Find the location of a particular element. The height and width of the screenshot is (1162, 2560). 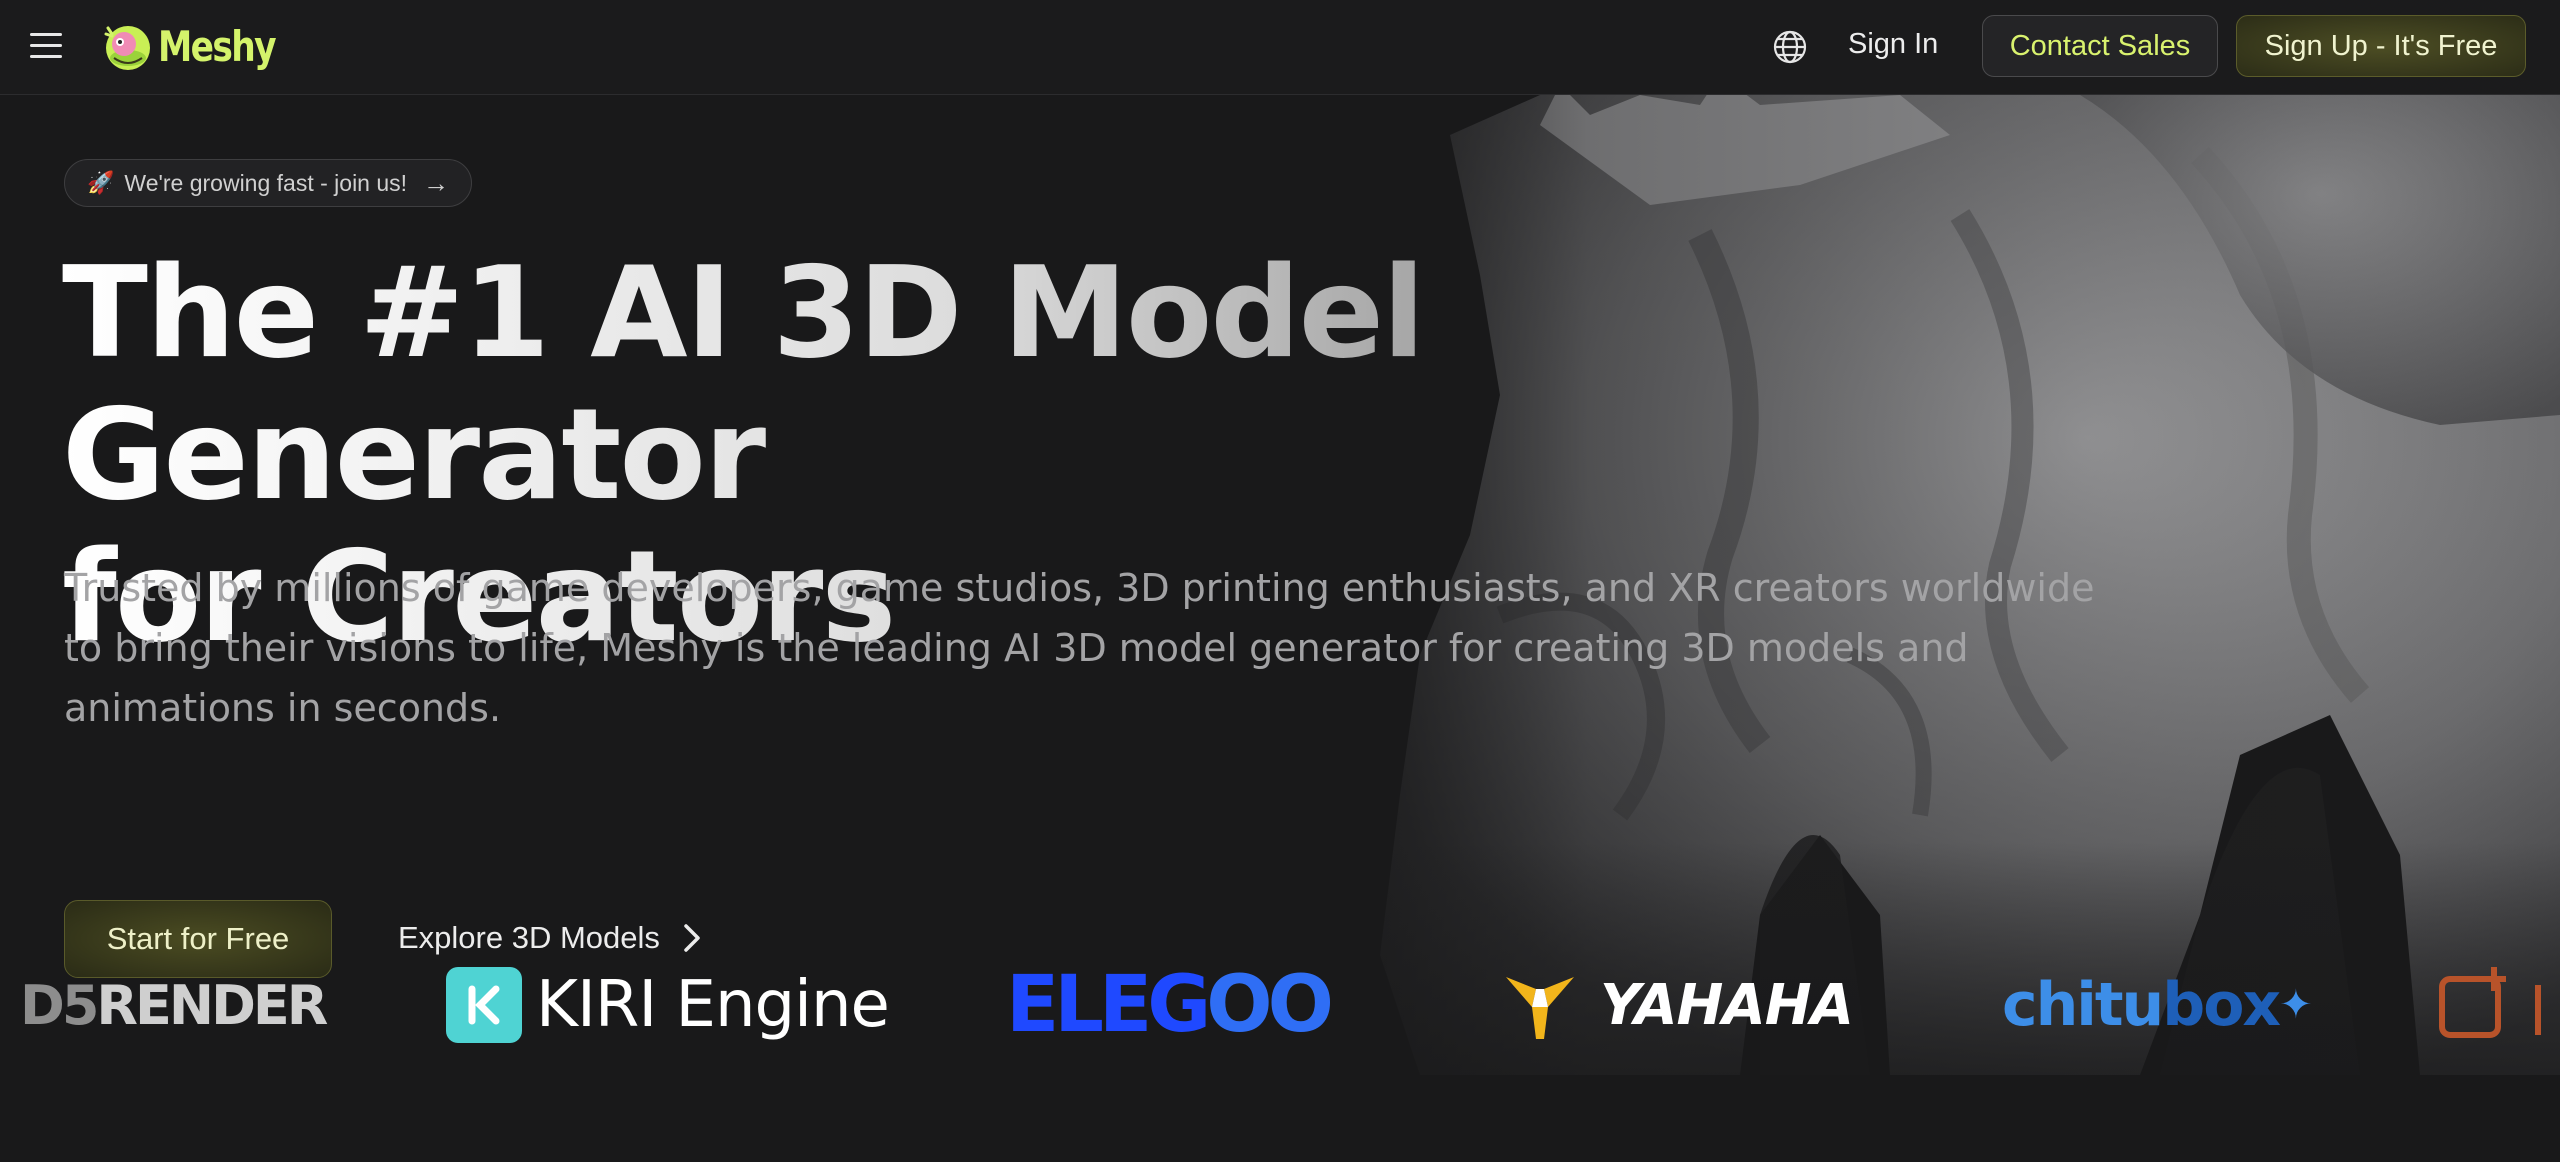

brand-logo: Meshy is located at coordinates (200, 46).